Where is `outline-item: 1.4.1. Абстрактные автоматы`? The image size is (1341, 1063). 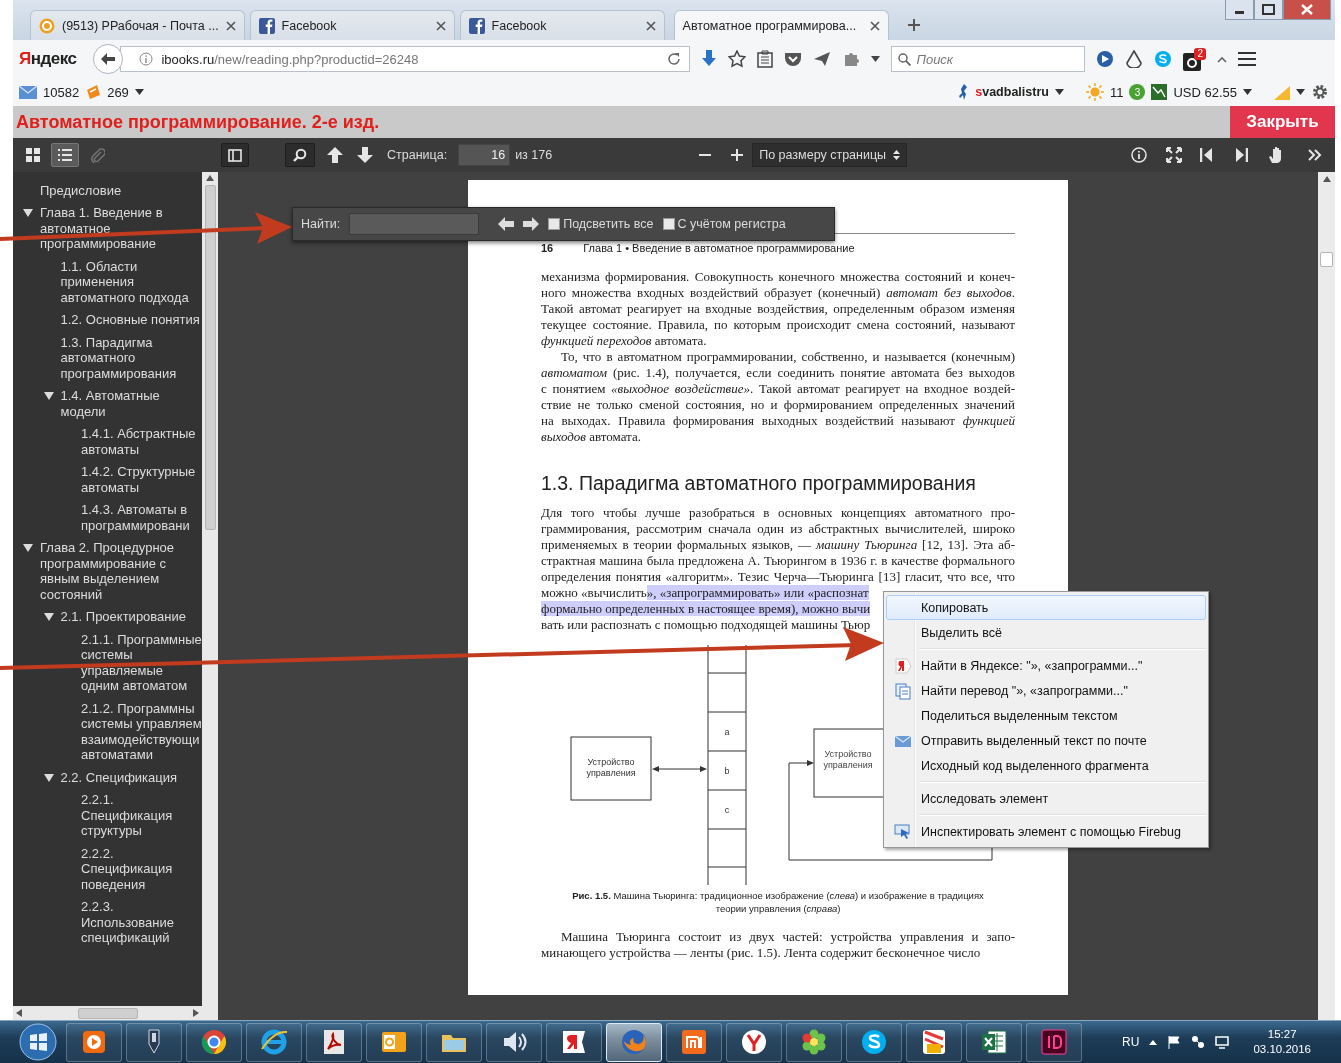 outline-item: 1.4.1. Абстрактные автоматы is located at coordinates (141, 441).